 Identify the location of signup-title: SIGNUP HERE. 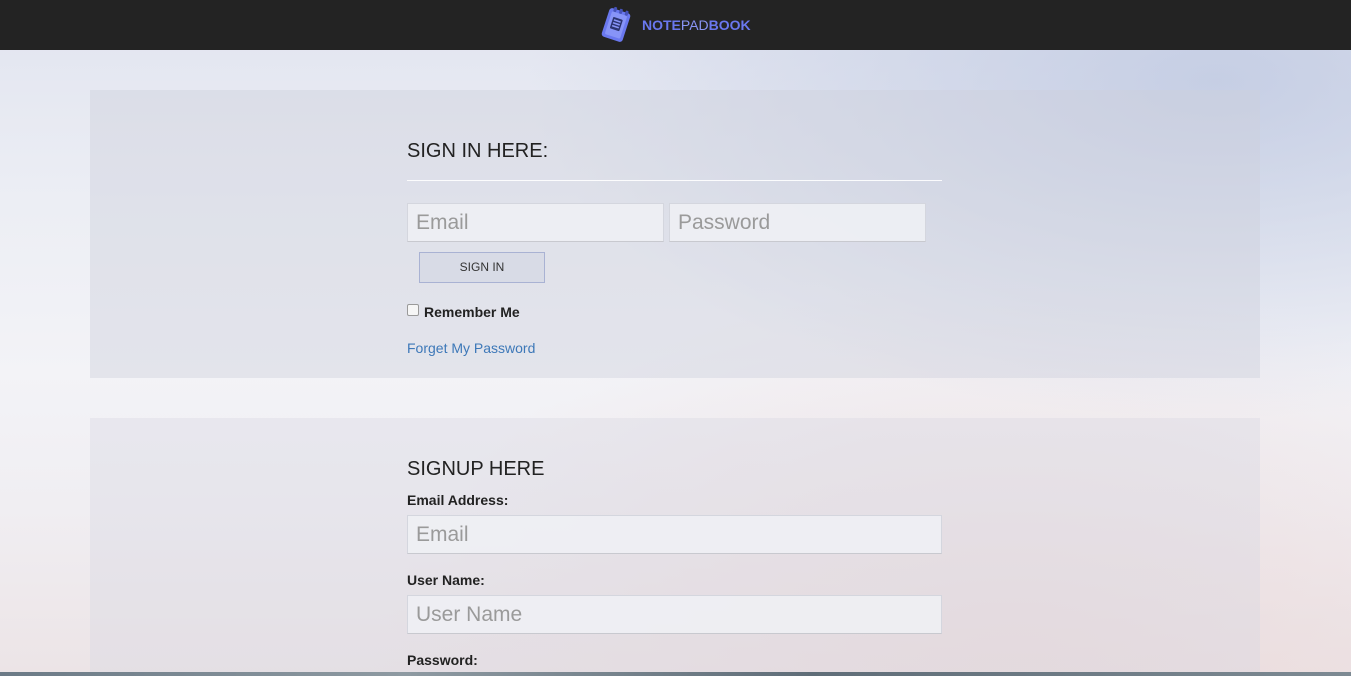
(476, 469).